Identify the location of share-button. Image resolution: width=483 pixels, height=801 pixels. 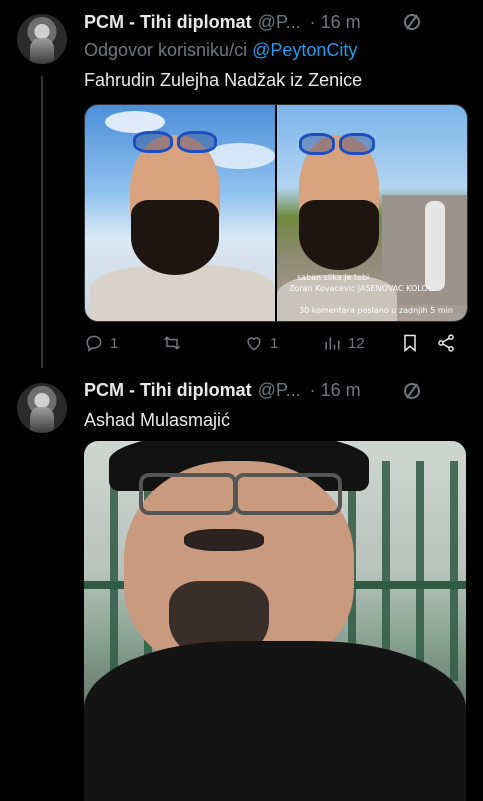
(446, 343).